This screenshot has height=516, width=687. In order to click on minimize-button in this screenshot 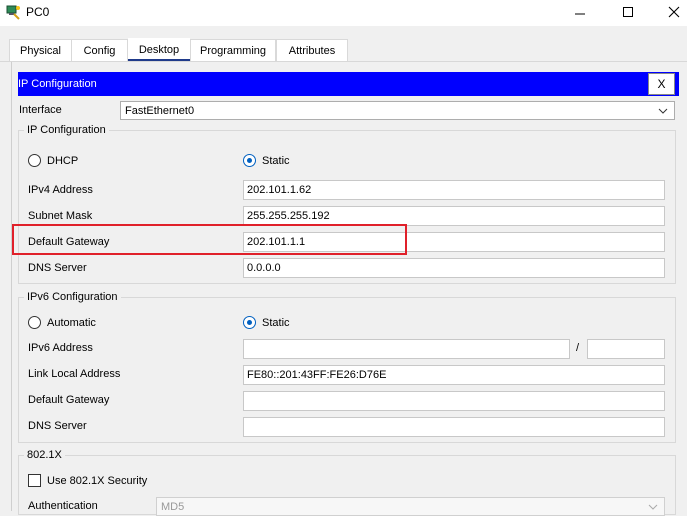, I will do `click(580, 12)`.